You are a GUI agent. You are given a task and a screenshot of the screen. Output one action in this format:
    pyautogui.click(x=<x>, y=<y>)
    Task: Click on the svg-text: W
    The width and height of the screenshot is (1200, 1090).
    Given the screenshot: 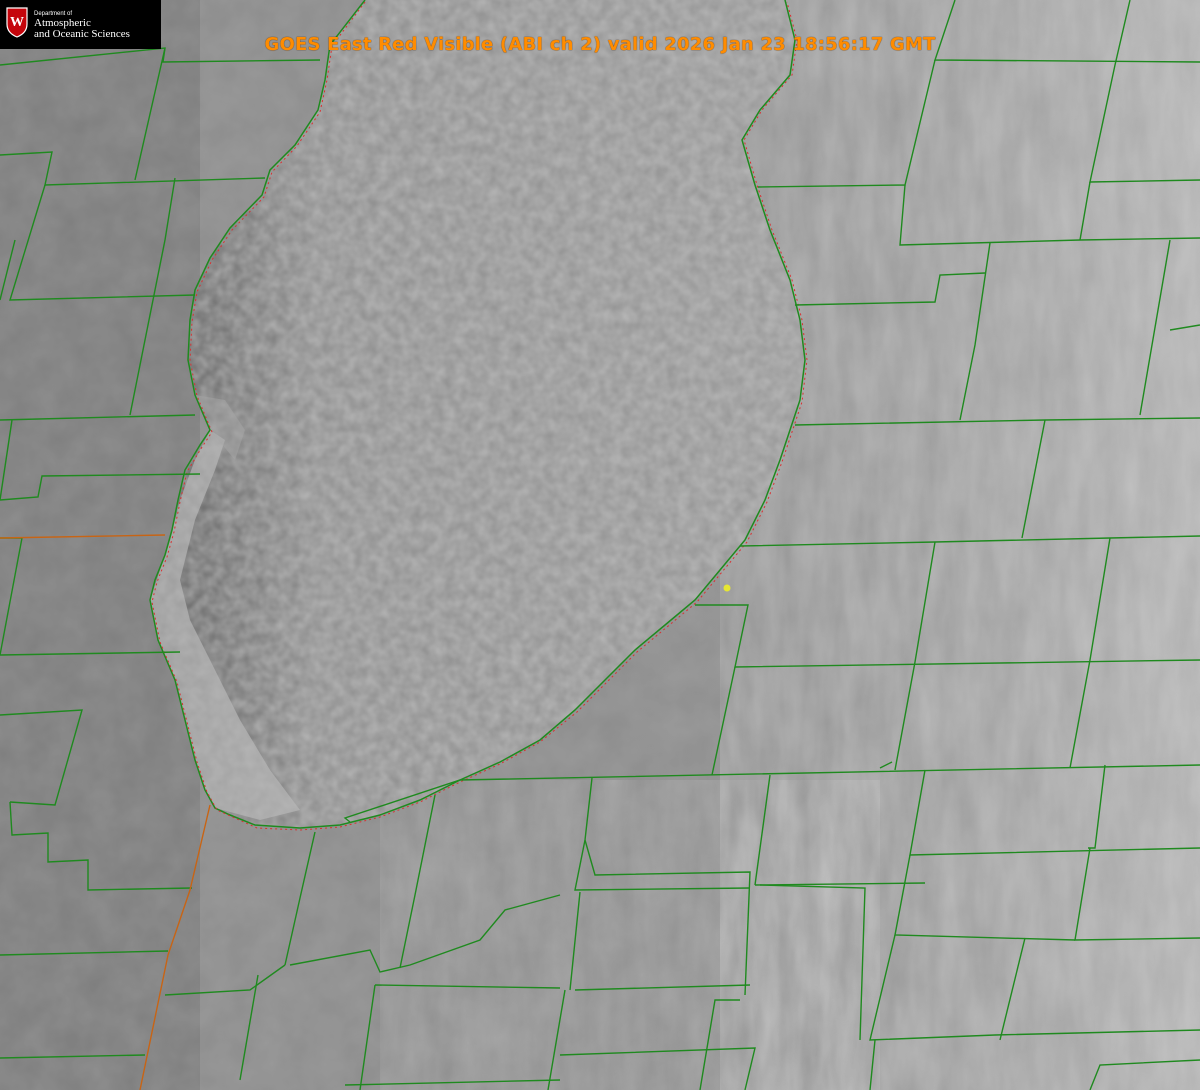 What is the action you would take?
    pyautogui.click(x=17, y=22)
    